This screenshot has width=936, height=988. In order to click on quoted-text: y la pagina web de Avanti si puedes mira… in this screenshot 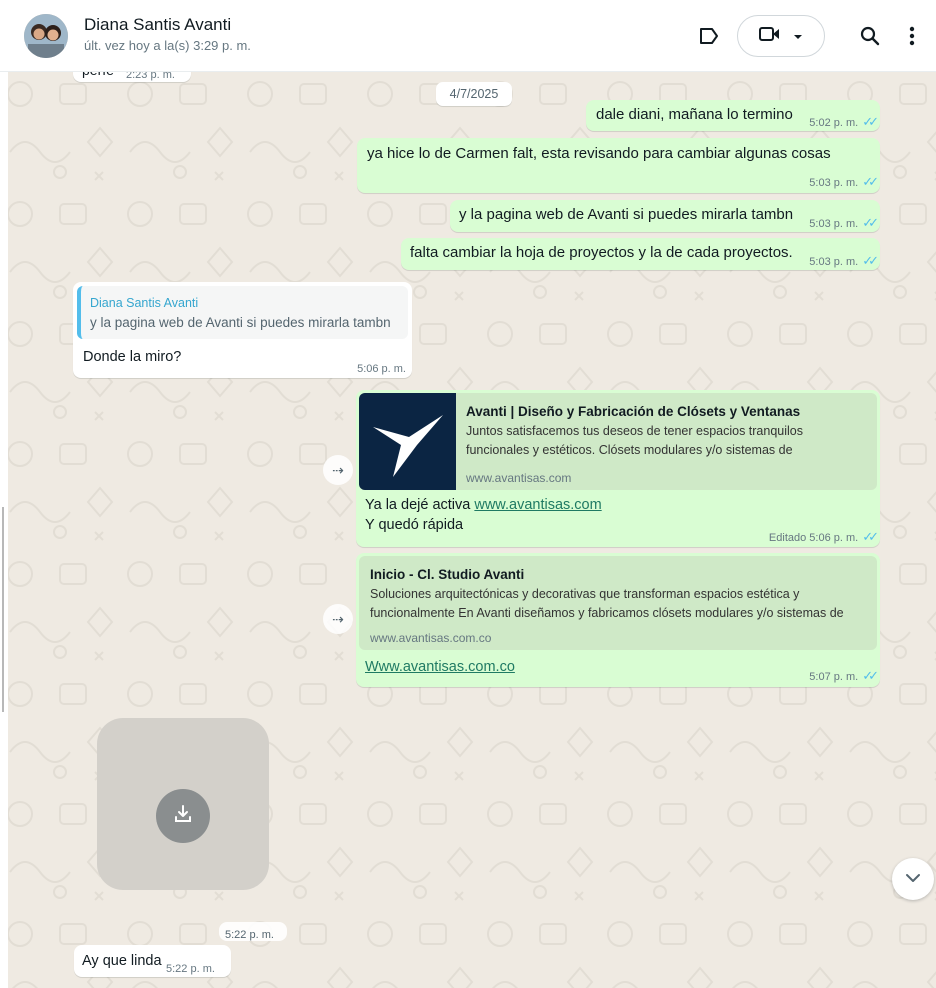, I will do `click(240, 322)`.